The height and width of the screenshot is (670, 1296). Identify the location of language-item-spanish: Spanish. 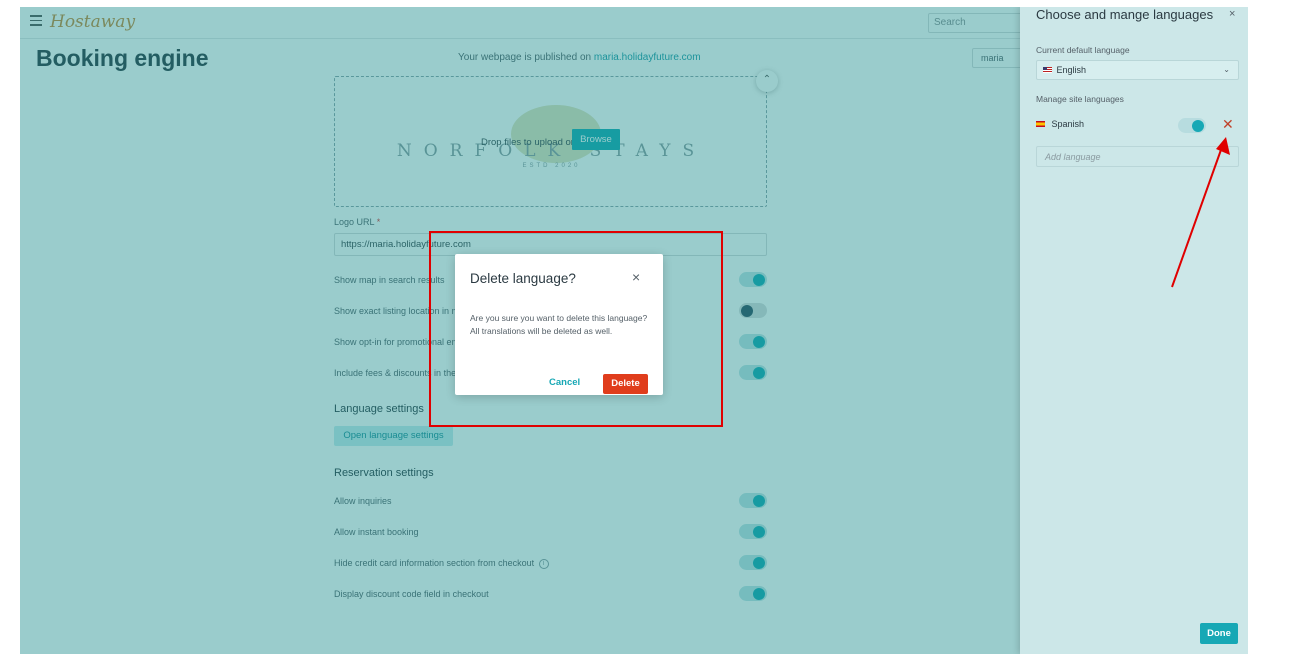
(1060, 124).